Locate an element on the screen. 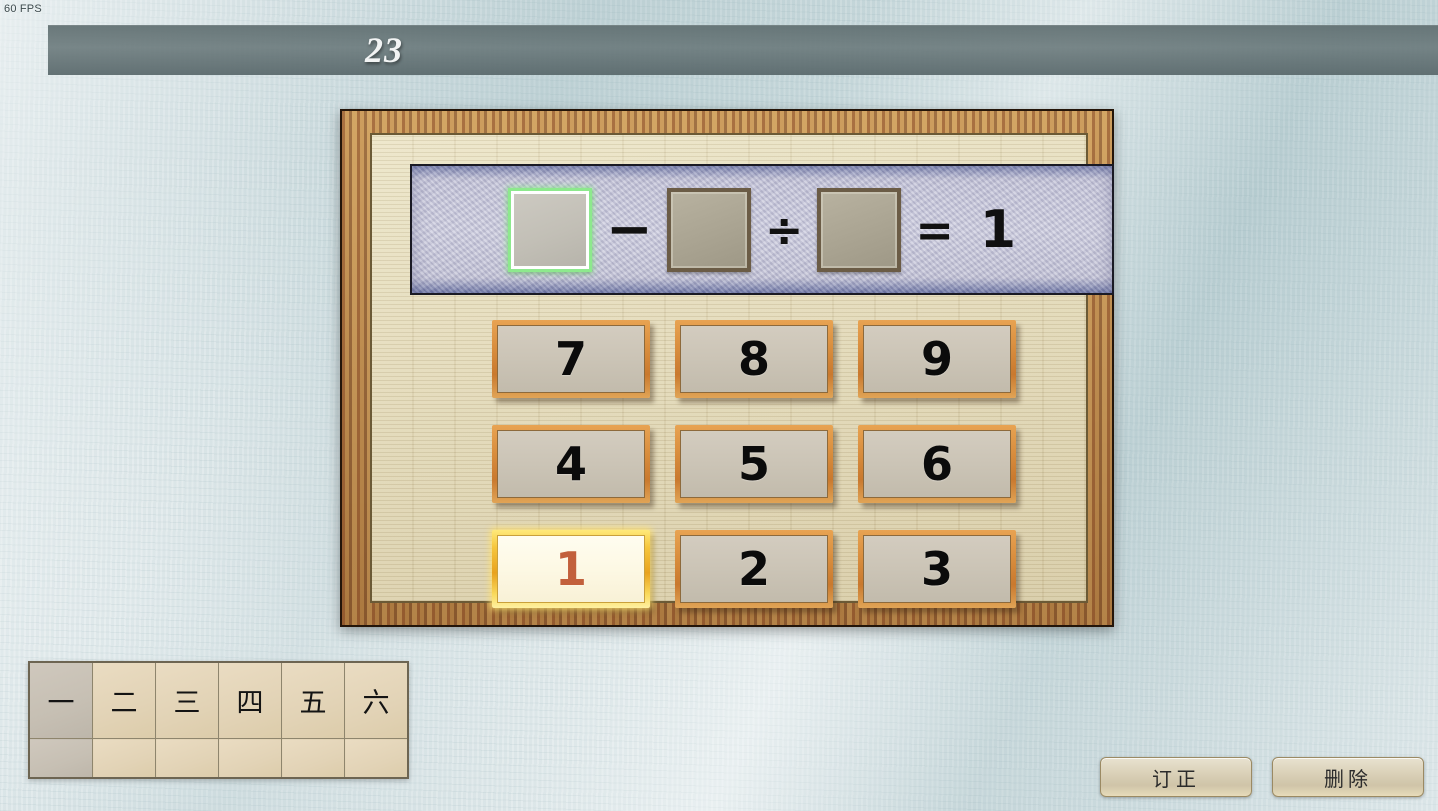 The image size is (1438, 811). key-7: 7 is located at coordinates (571, 359).